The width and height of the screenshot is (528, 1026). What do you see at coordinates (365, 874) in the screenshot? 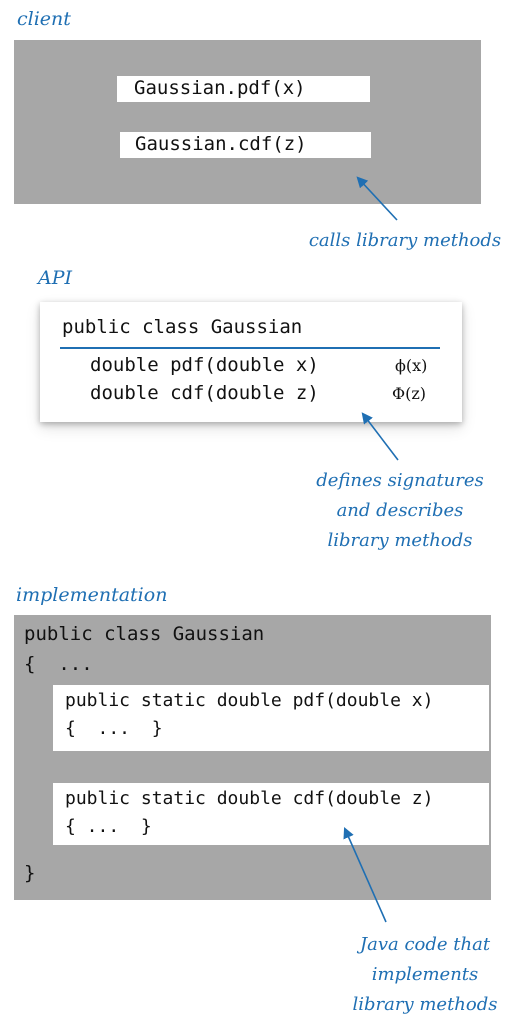
I see `implementation-arrow` at bounding box center [365, 874].